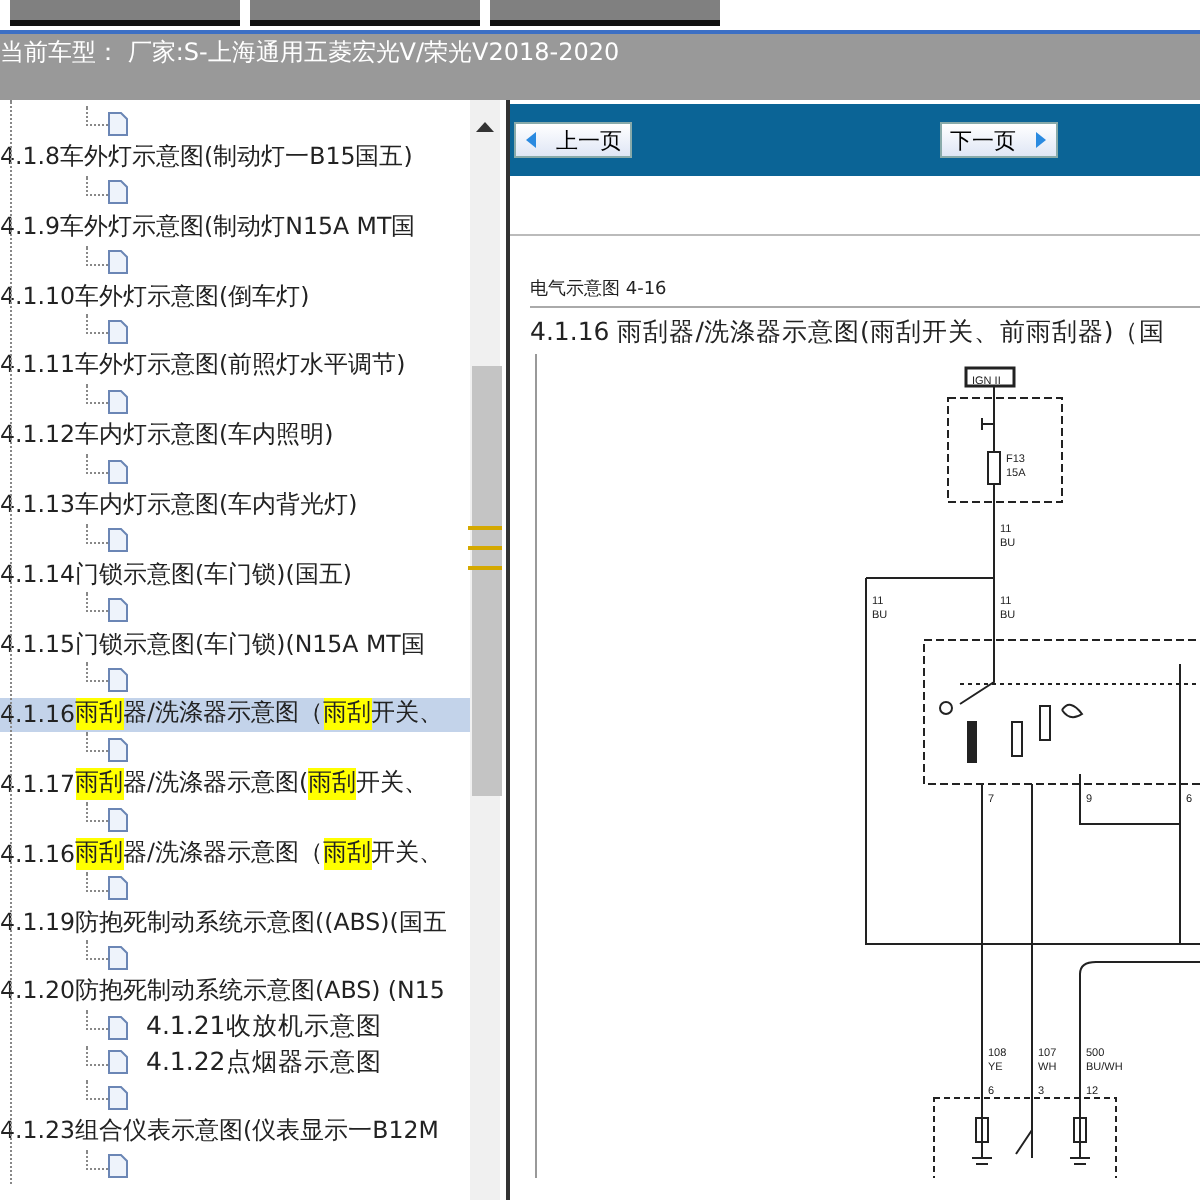 The height and width of the screenshot is (1200, 1200). Describe the element at coordinates (235, 228) in the screenshot. I see `tree-item: 4.1.9车外灯示意图(制动灯N15A MT国` at that location.